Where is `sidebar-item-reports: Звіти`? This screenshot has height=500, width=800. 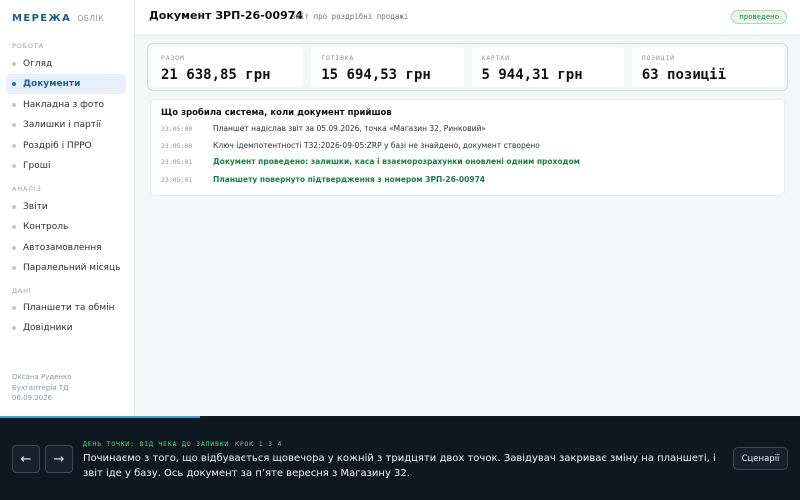
sidebar-item-reports: Звіти is located at coordinates (66, 207).